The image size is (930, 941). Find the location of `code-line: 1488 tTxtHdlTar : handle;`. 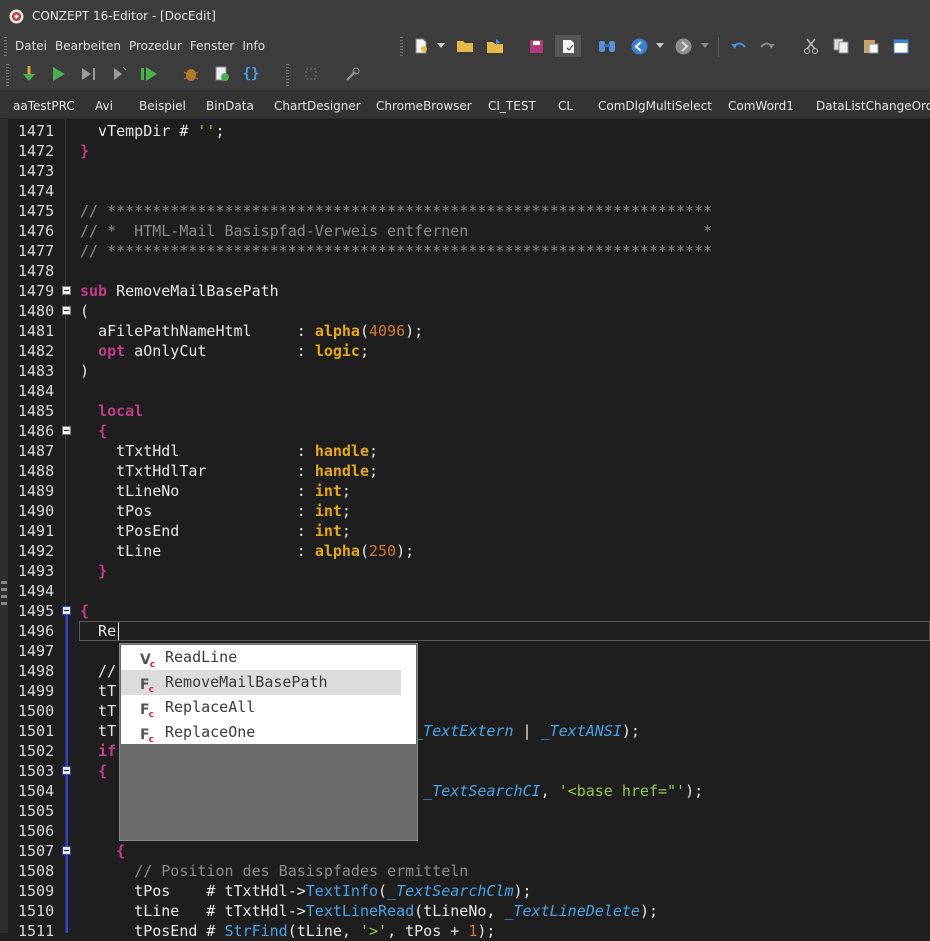

code-line: 1488 tTxtHdlTar : handle; is located at coordinates (465, 471).